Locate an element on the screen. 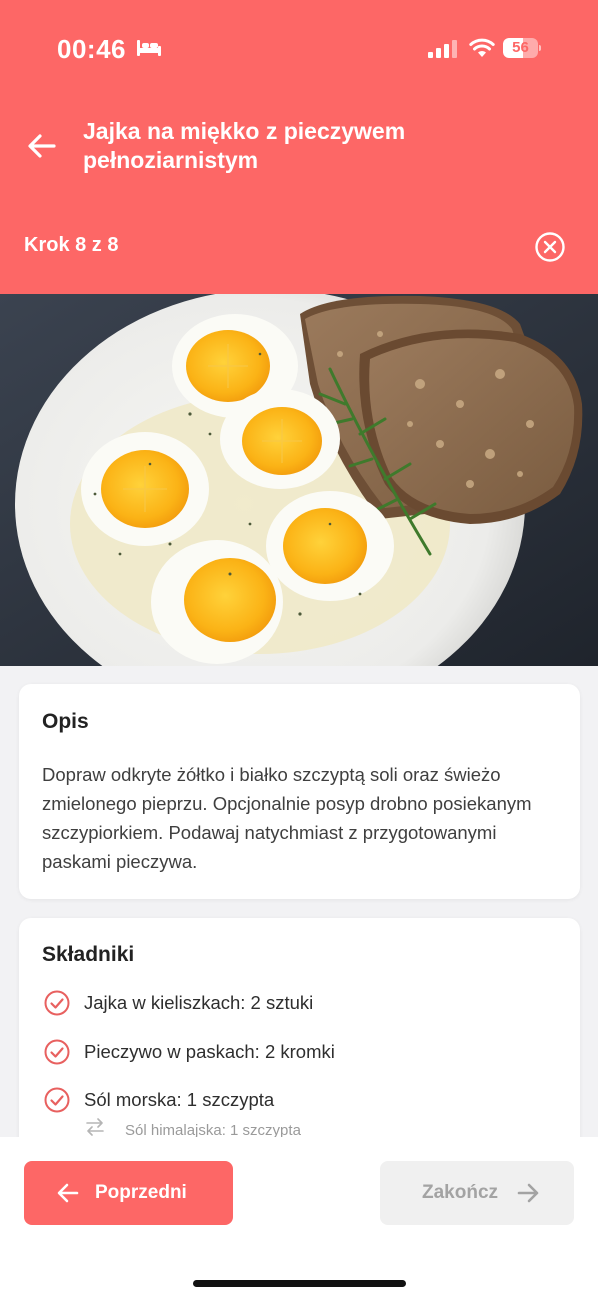 This screenshot has height=1300, width=598. battery-icon: 56 is located at coordinates (522, 48).